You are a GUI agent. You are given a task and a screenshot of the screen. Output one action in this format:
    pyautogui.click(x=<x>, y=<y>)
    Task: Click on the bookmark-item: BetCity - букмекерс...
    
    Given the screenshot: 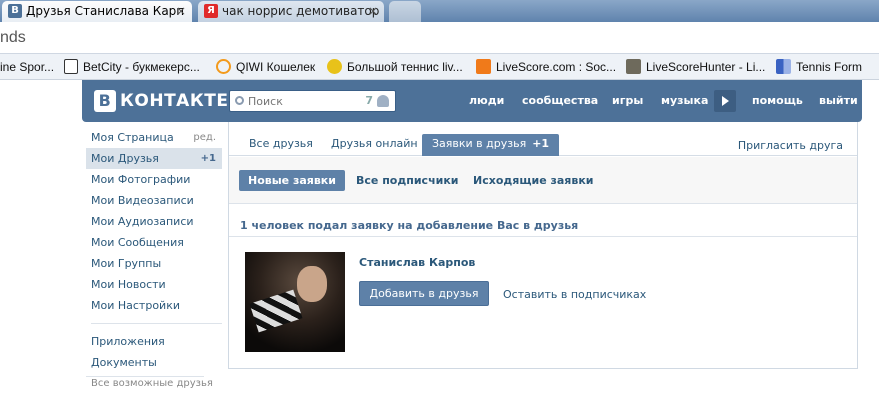 What is the action you would take?
    pyautogui.click(x=132, y=67)
    